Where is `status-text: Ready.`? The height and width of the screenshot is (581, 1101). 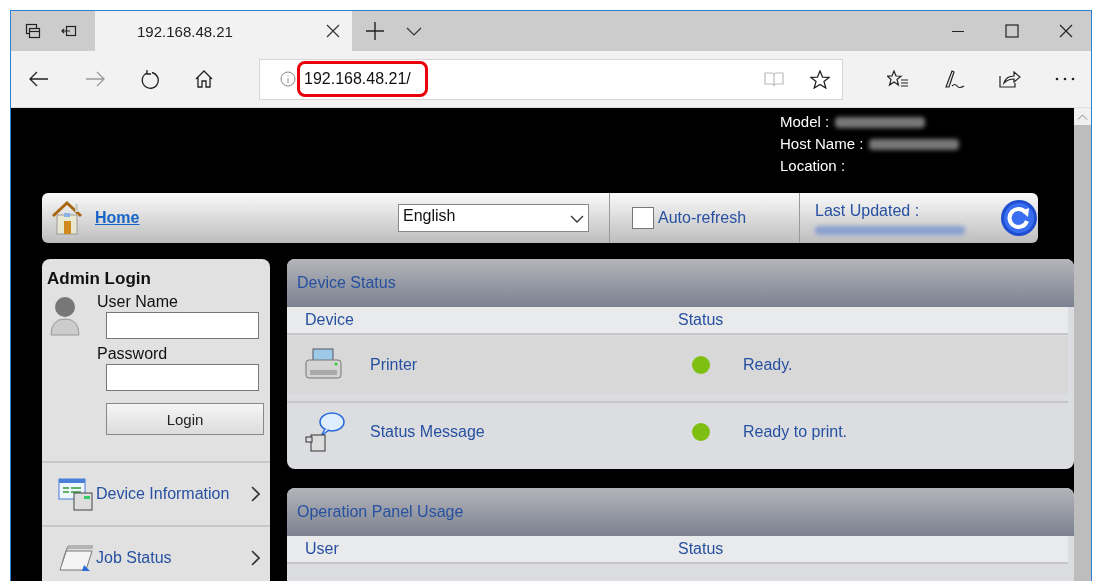 status-text: Ready. is located at coordinates (768, 365).